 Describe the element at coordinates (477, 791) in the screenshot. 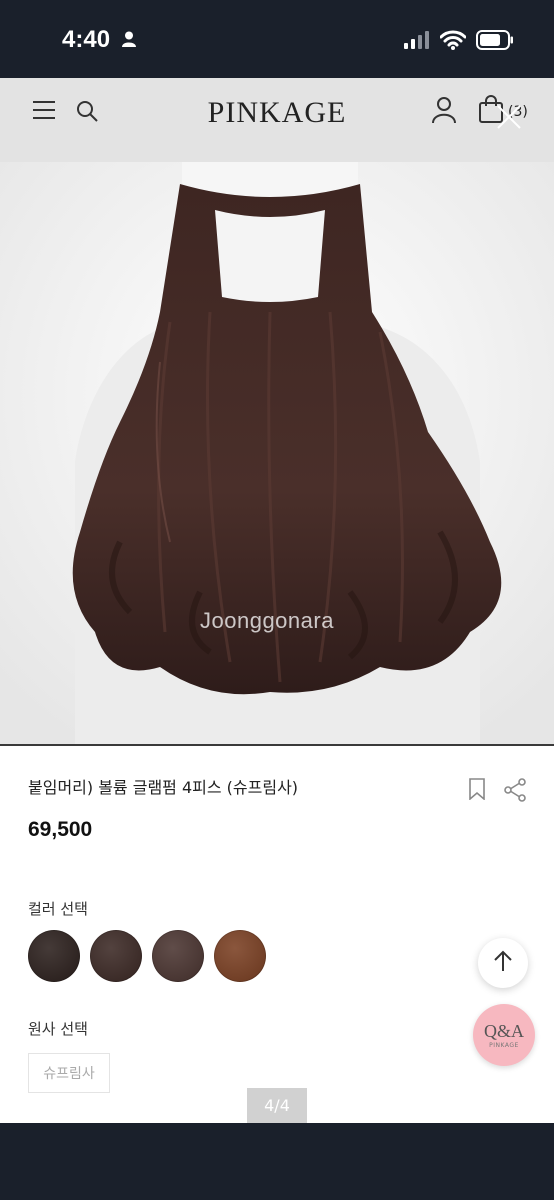

I see `bookmark-icon` at that location.